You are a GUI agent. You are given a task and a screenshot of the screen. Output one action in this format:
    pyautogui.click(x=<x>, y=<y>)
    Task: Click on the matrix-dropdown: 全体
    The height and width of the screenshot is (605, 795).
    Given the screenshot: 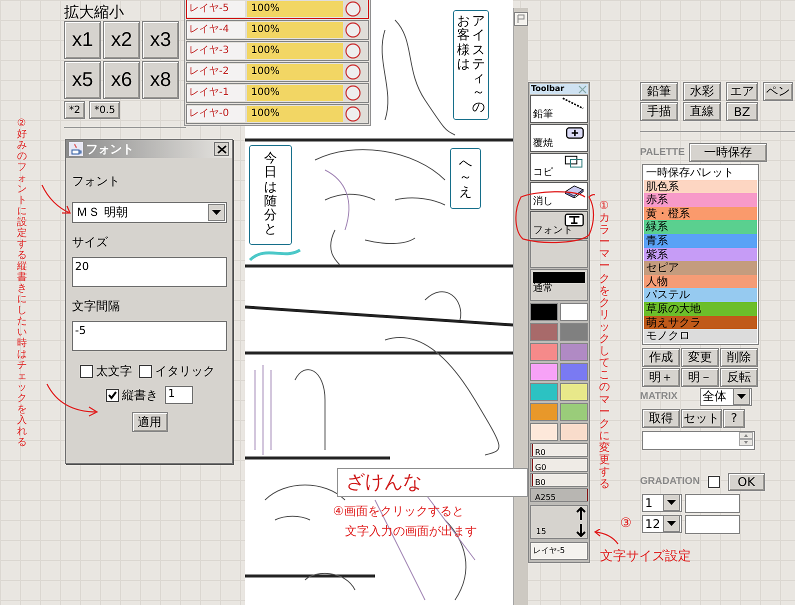 What is the action you would take?
    pyautogui.click(x=726, y=397)
    